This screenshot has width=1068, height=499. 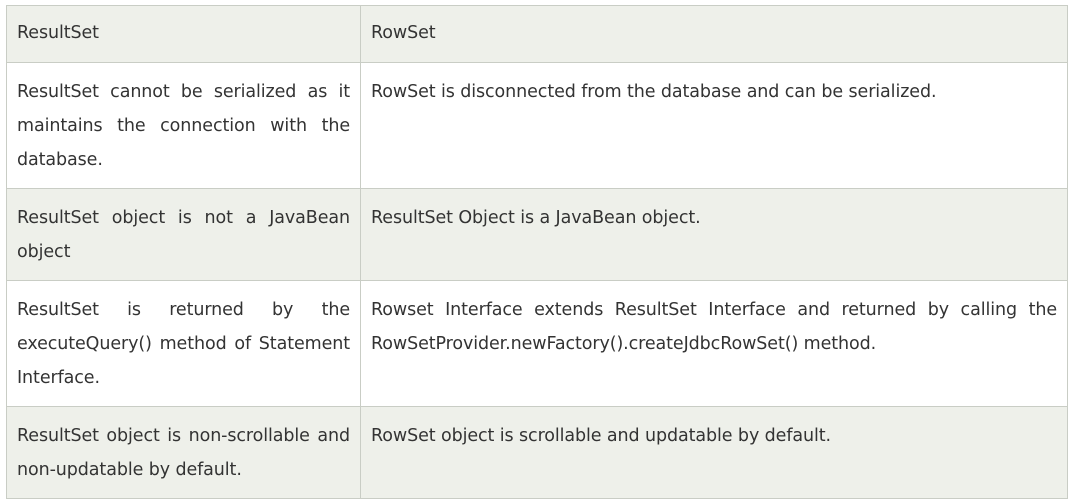 What do you see at coordinates (183, 34) in the screenshot?
I see `header-cell-resultset: ResultSet` at bounding box center [183, 34].